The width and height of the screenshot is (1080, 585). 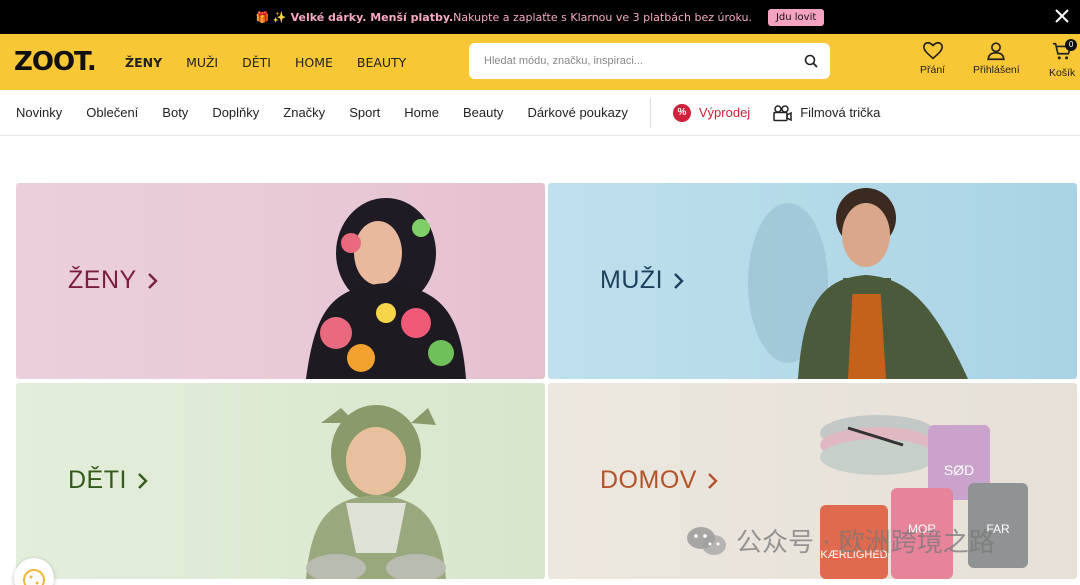 I want to click on main-nav: ŽENY MUŽI DĚTI HOME BEAUTY, so click(x=265, y=62).